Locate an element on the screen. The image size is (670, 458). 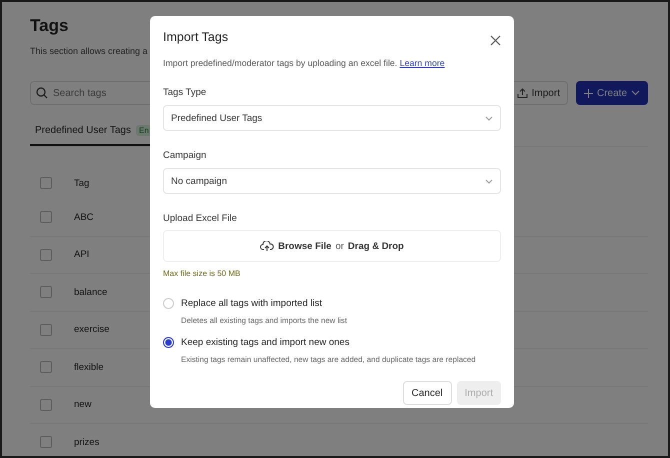
table-cell: prizes is located at coordinates (87, 442).